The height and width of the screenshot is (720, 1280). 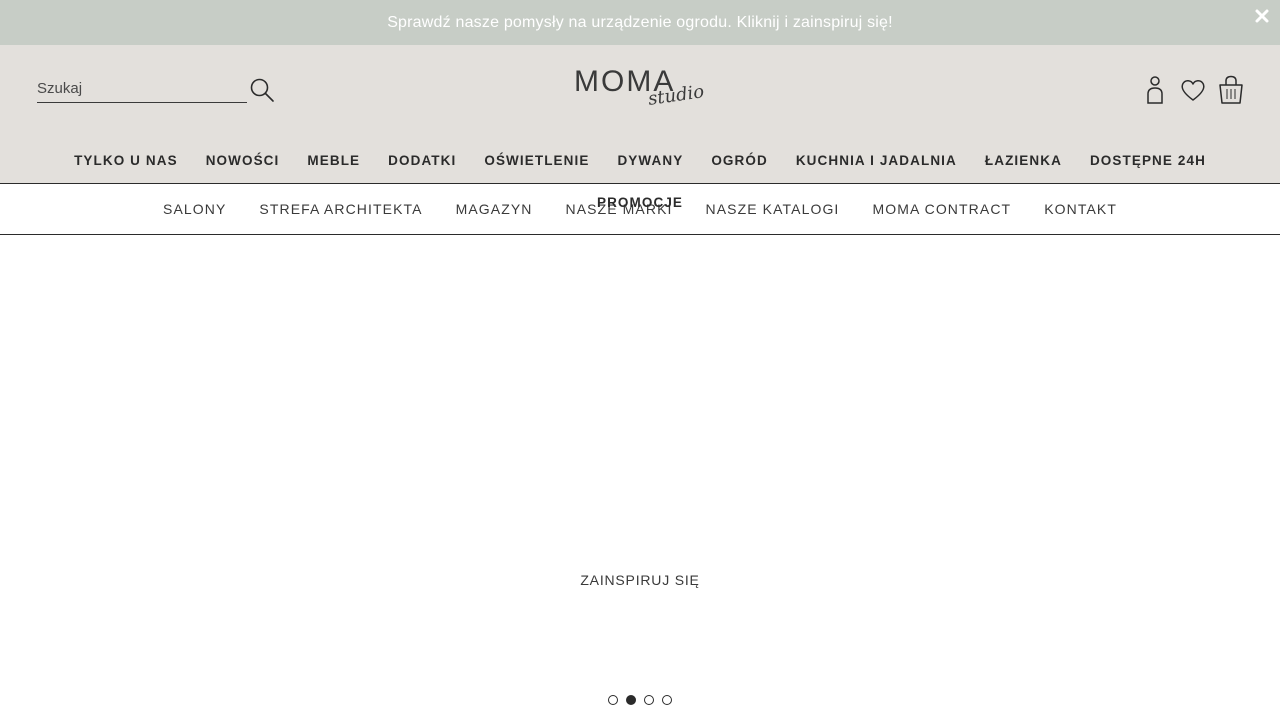 I want to click on nav-item-ogrod: OGRÓD, so click(x=739, y=160).